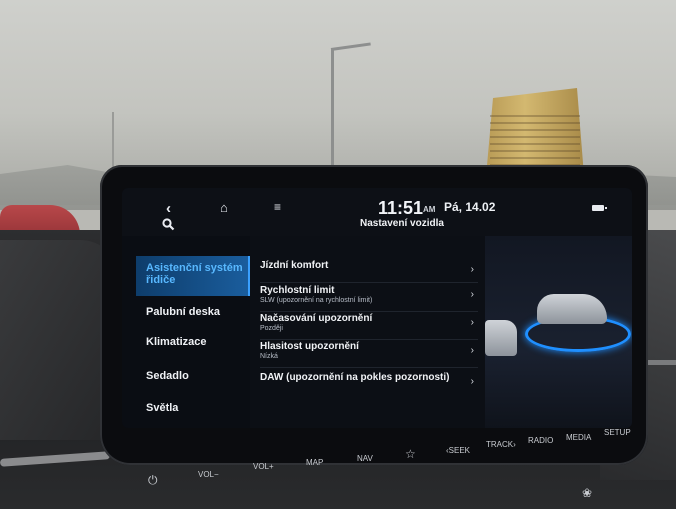 Image resolution: width=676 pixels, height=509 pixels. I want to click on map-button: MAP, so click(314, 462).